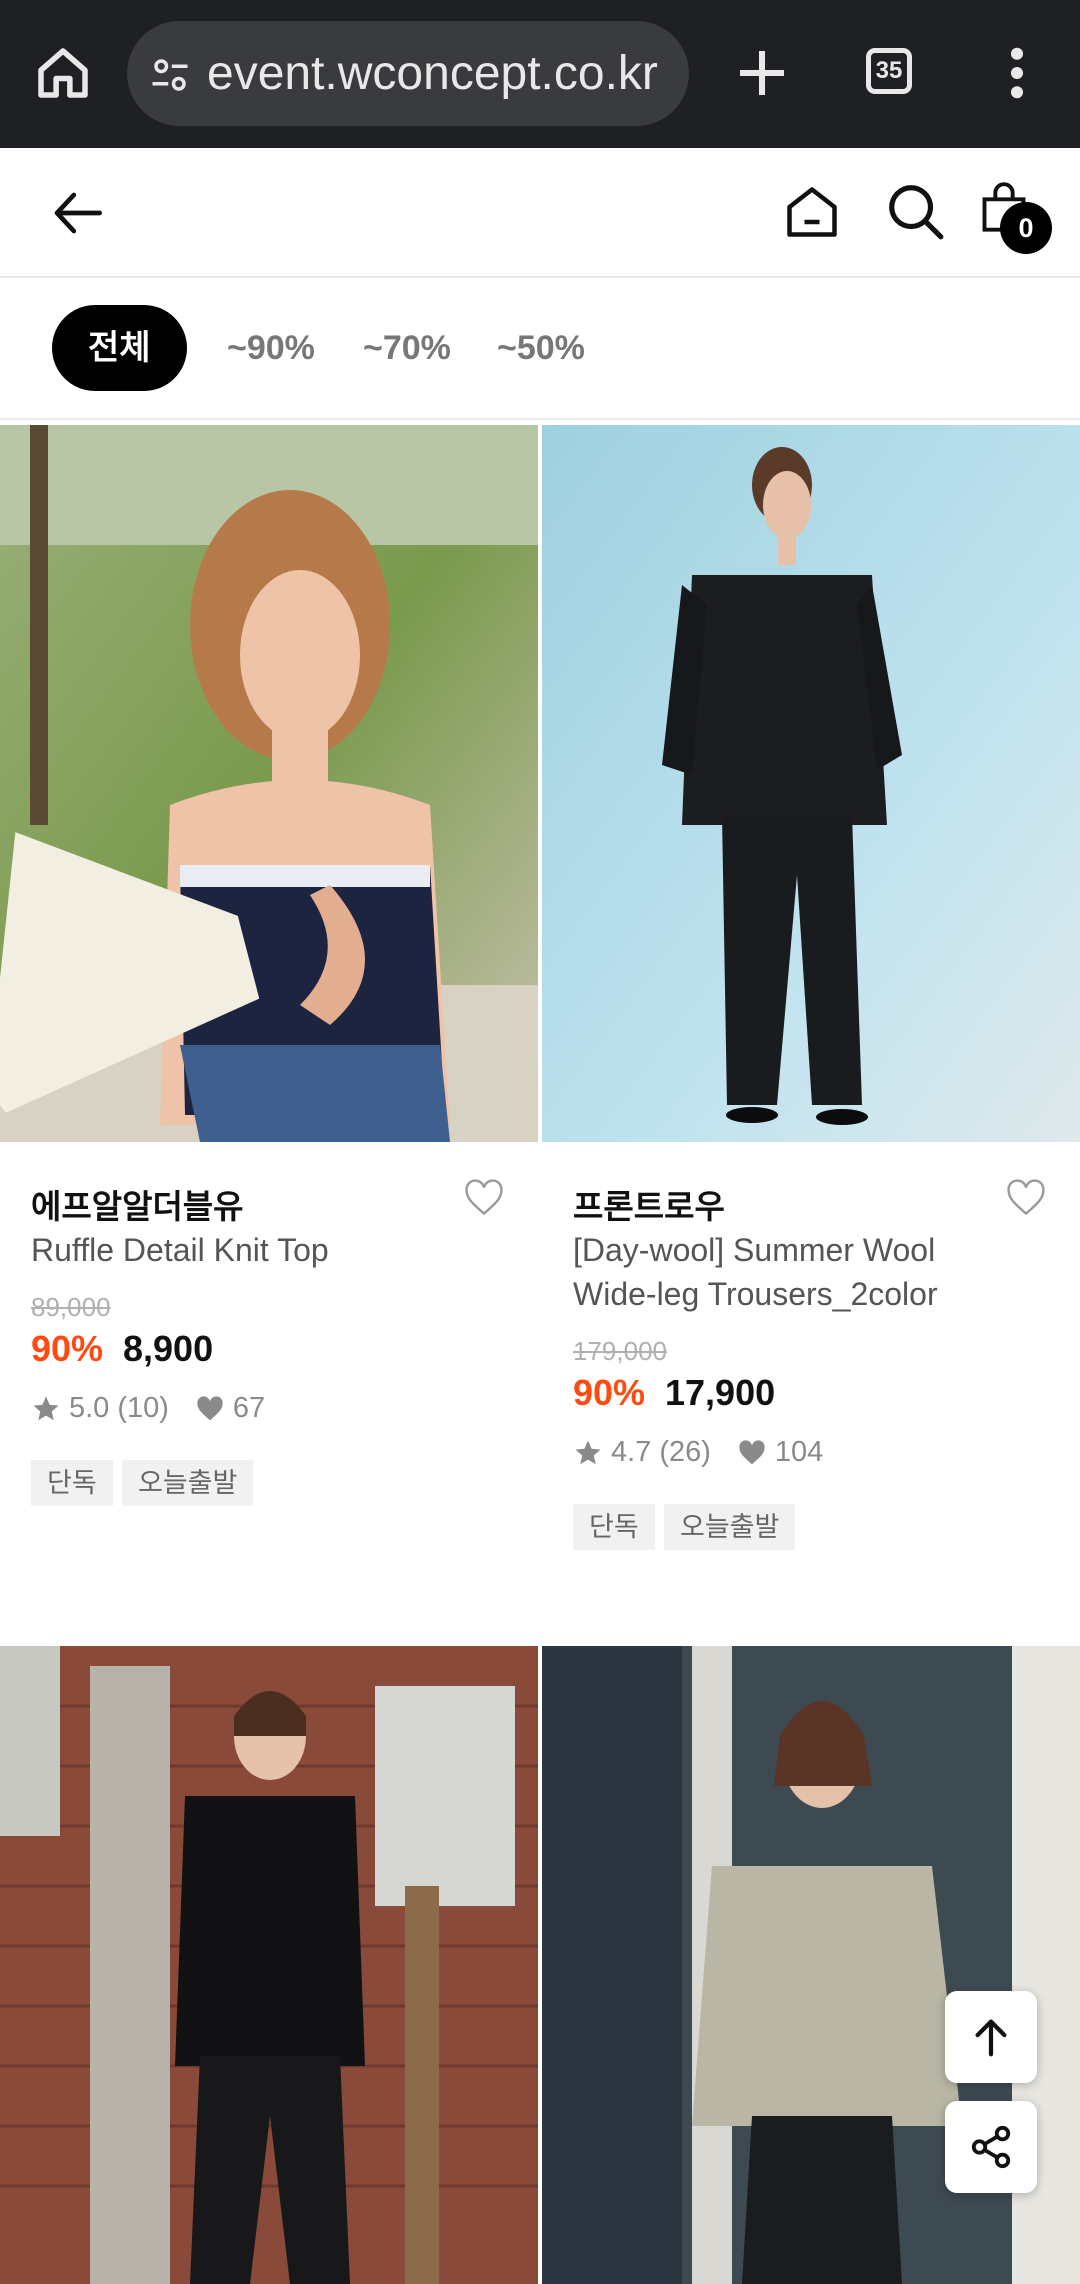 This screenshot has width=1080, height=2284. Describe the element at coordinates (540, 213) in the screenshot. I see `app-header: 0` at that location.